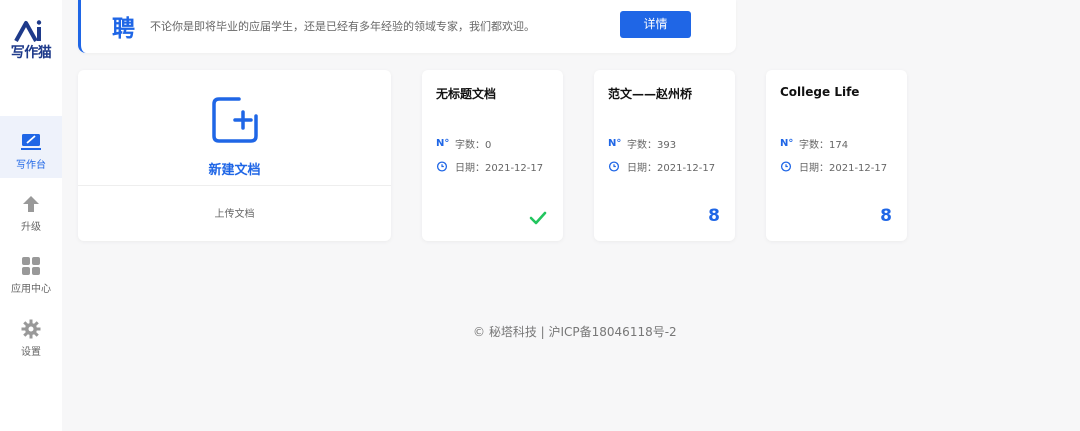 The image size is (1080, 431). I want to click on word-count-text: 字数：174, so click(824, 145).